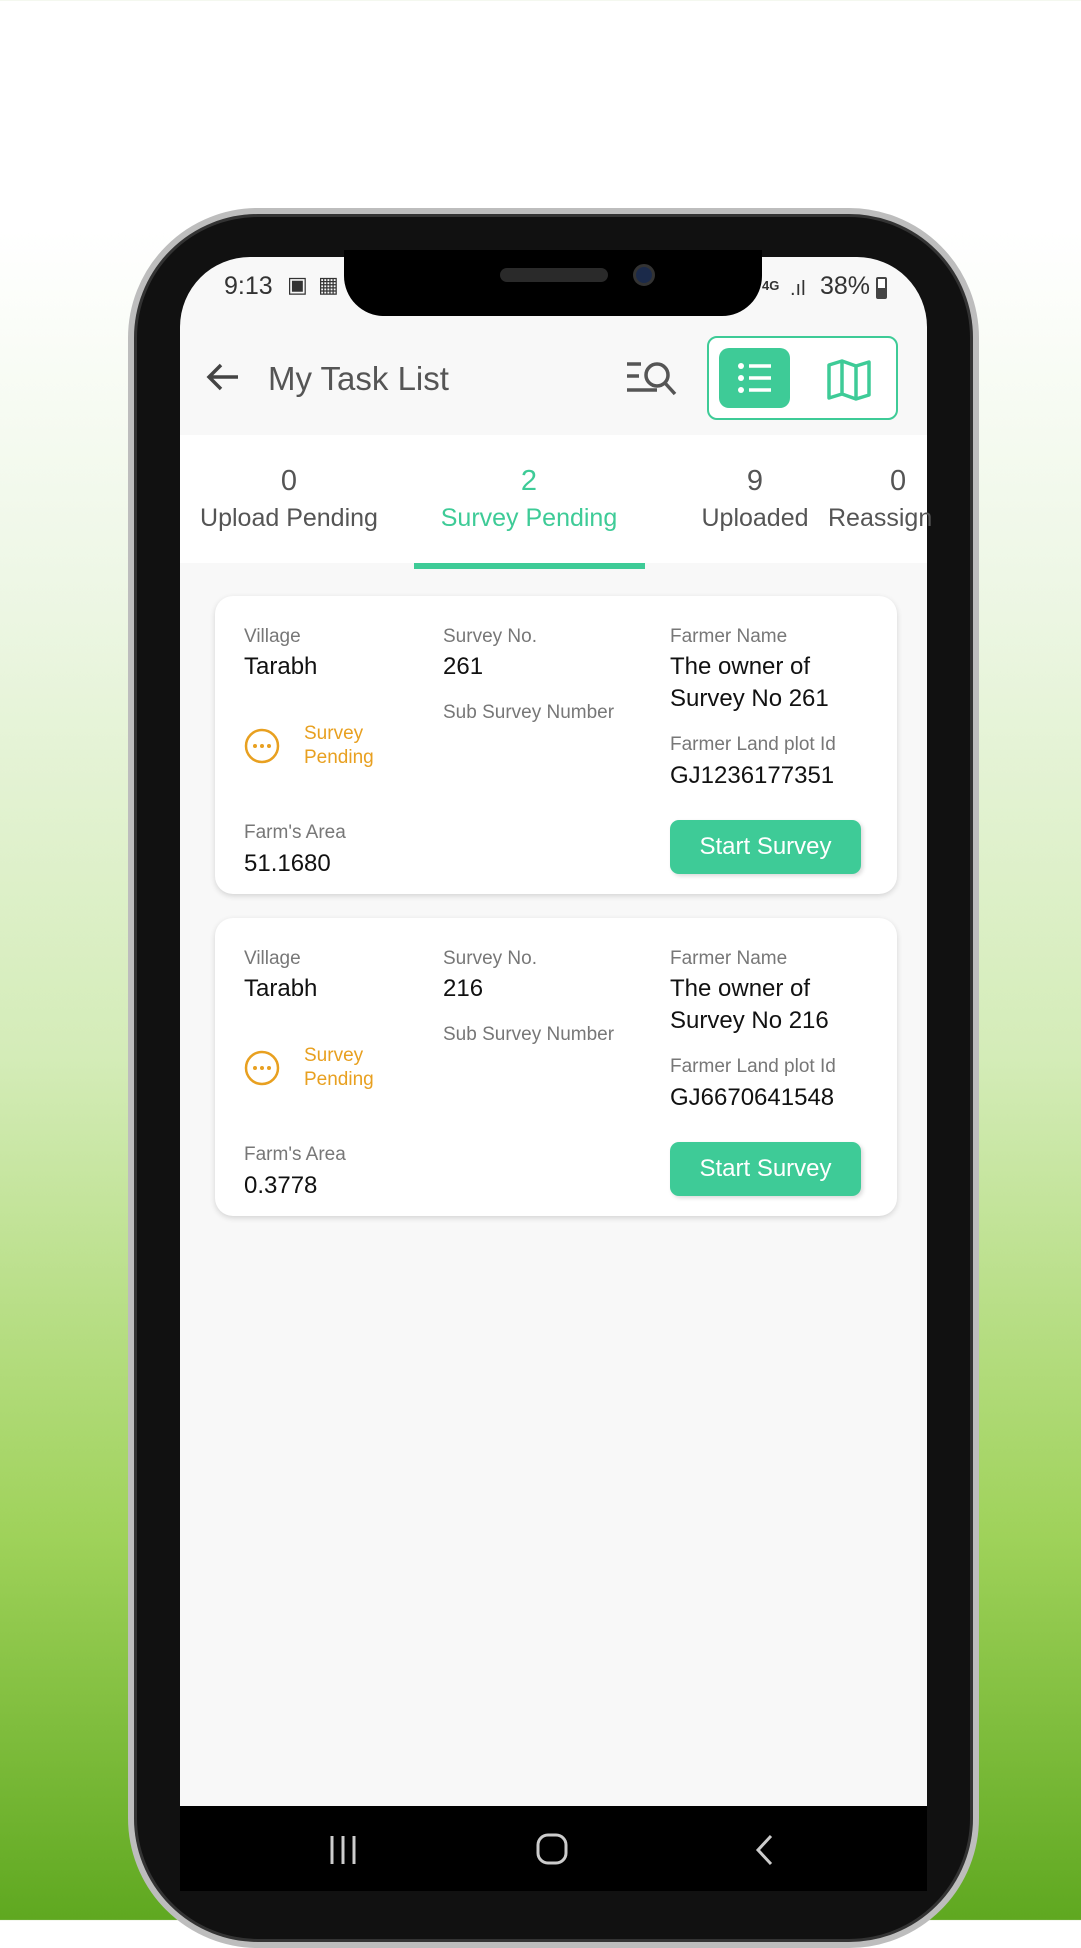 The image size is (1081, 1948). Describe the element at coordinates (755, 499) in the screenshot. I see `tab-uploaded: 9 Uploaded` at that location.